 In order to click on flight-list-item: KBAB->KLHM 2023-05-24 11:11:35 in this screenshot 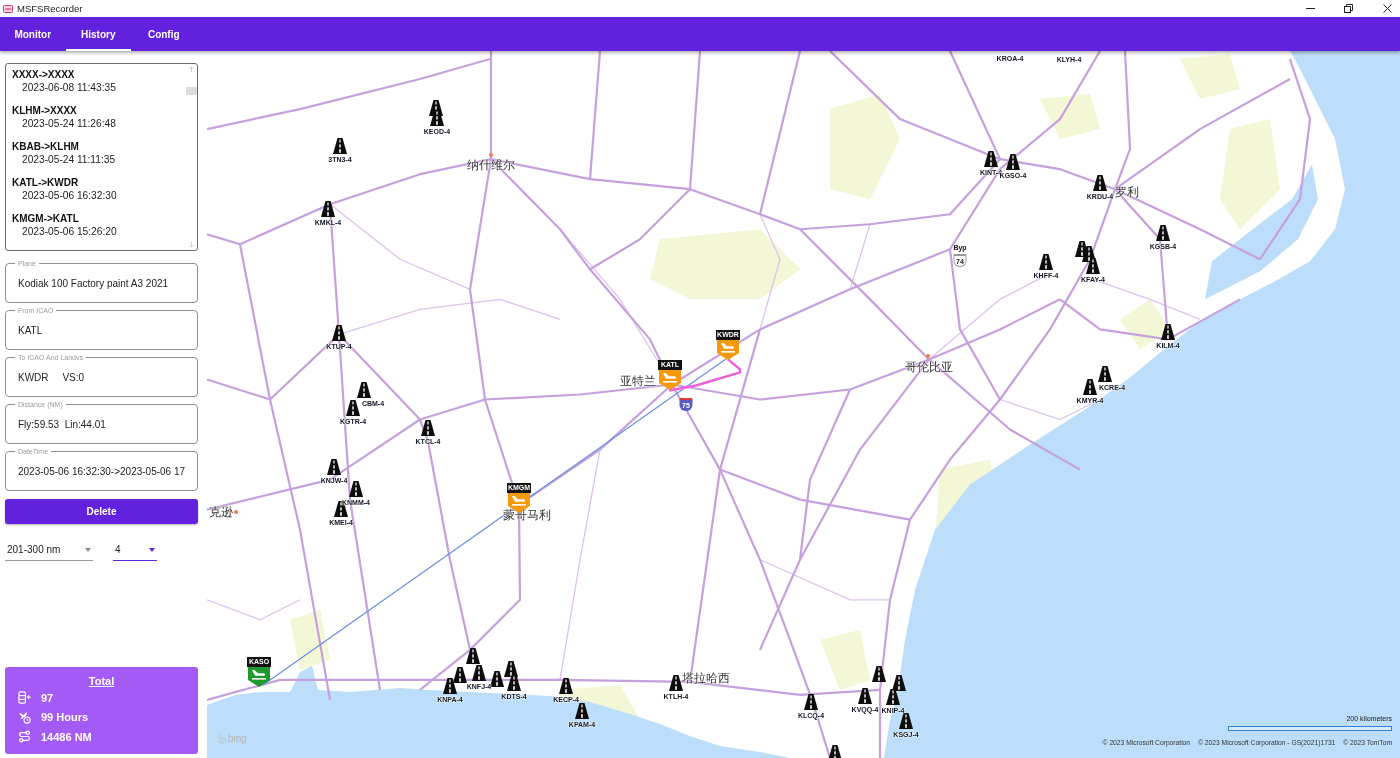, I will do `click(87, 159)`.